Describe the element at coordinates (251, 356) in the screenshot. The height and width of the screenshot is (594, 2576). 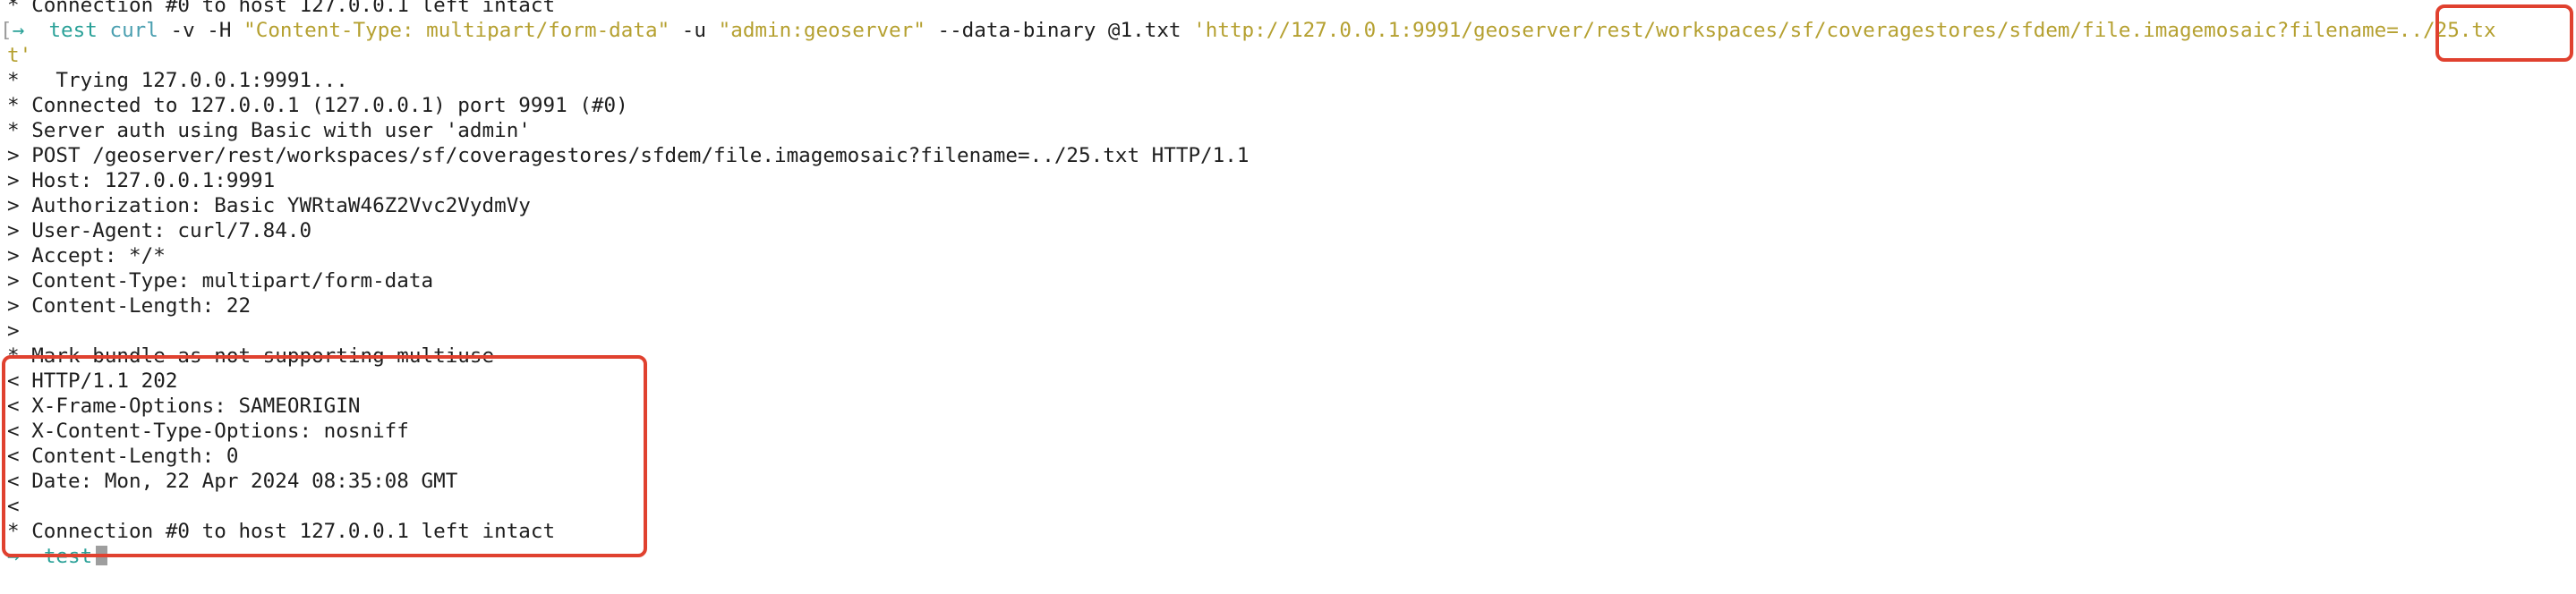
I see `output-line: * Mark bundle as not supporting multiuse` at that location.